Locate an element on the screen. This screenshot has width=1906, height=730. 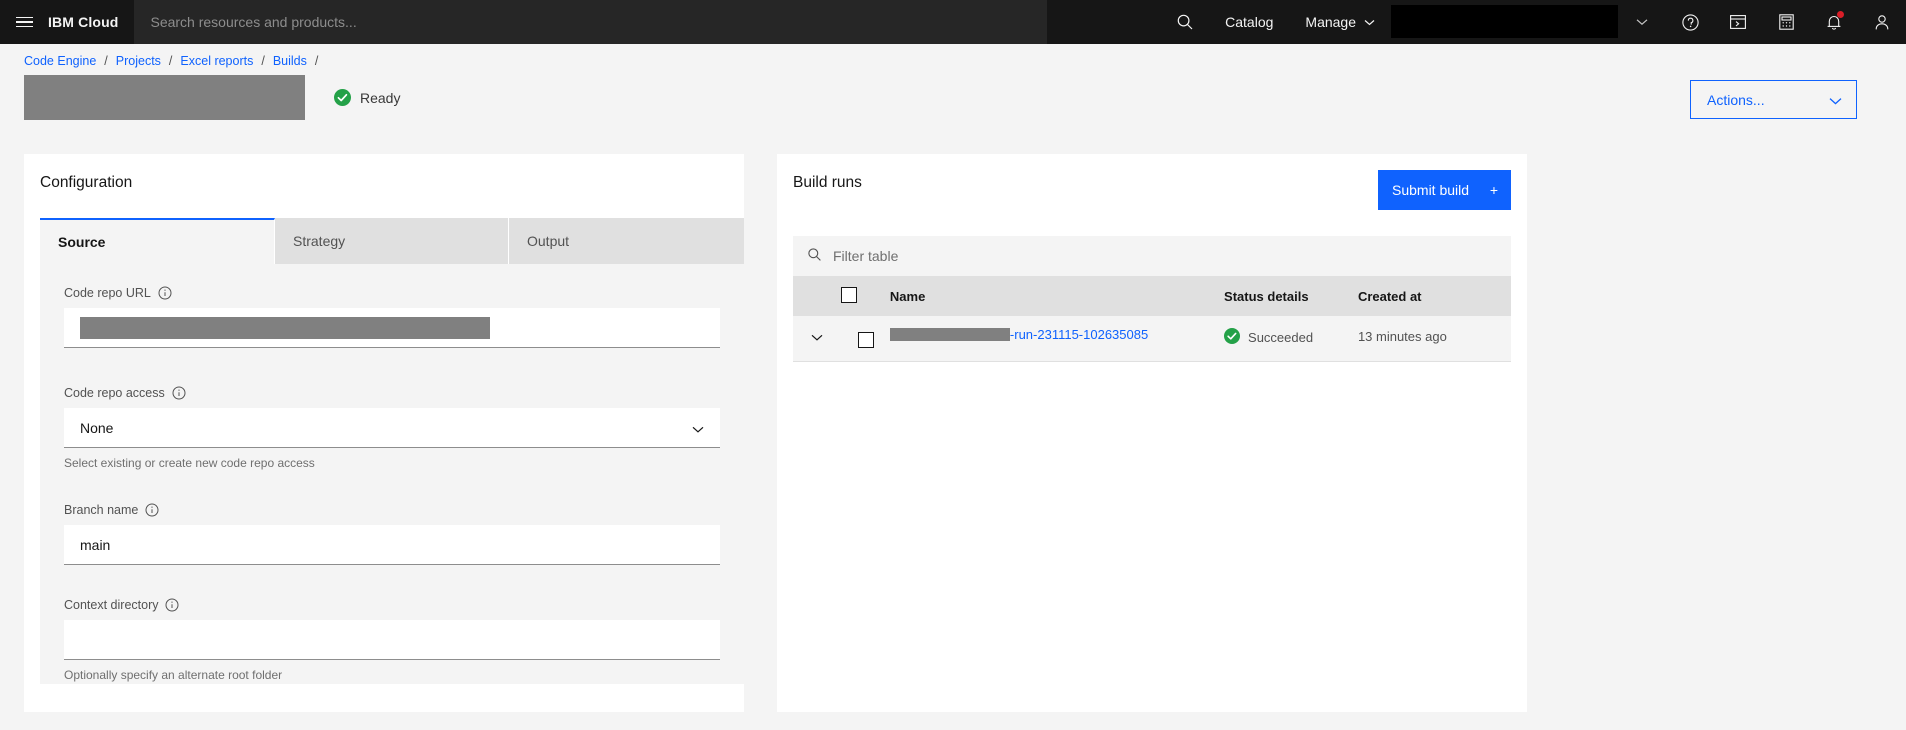
row-created-at-value: 13 minutes ago is located at coordinates (1402, 336).